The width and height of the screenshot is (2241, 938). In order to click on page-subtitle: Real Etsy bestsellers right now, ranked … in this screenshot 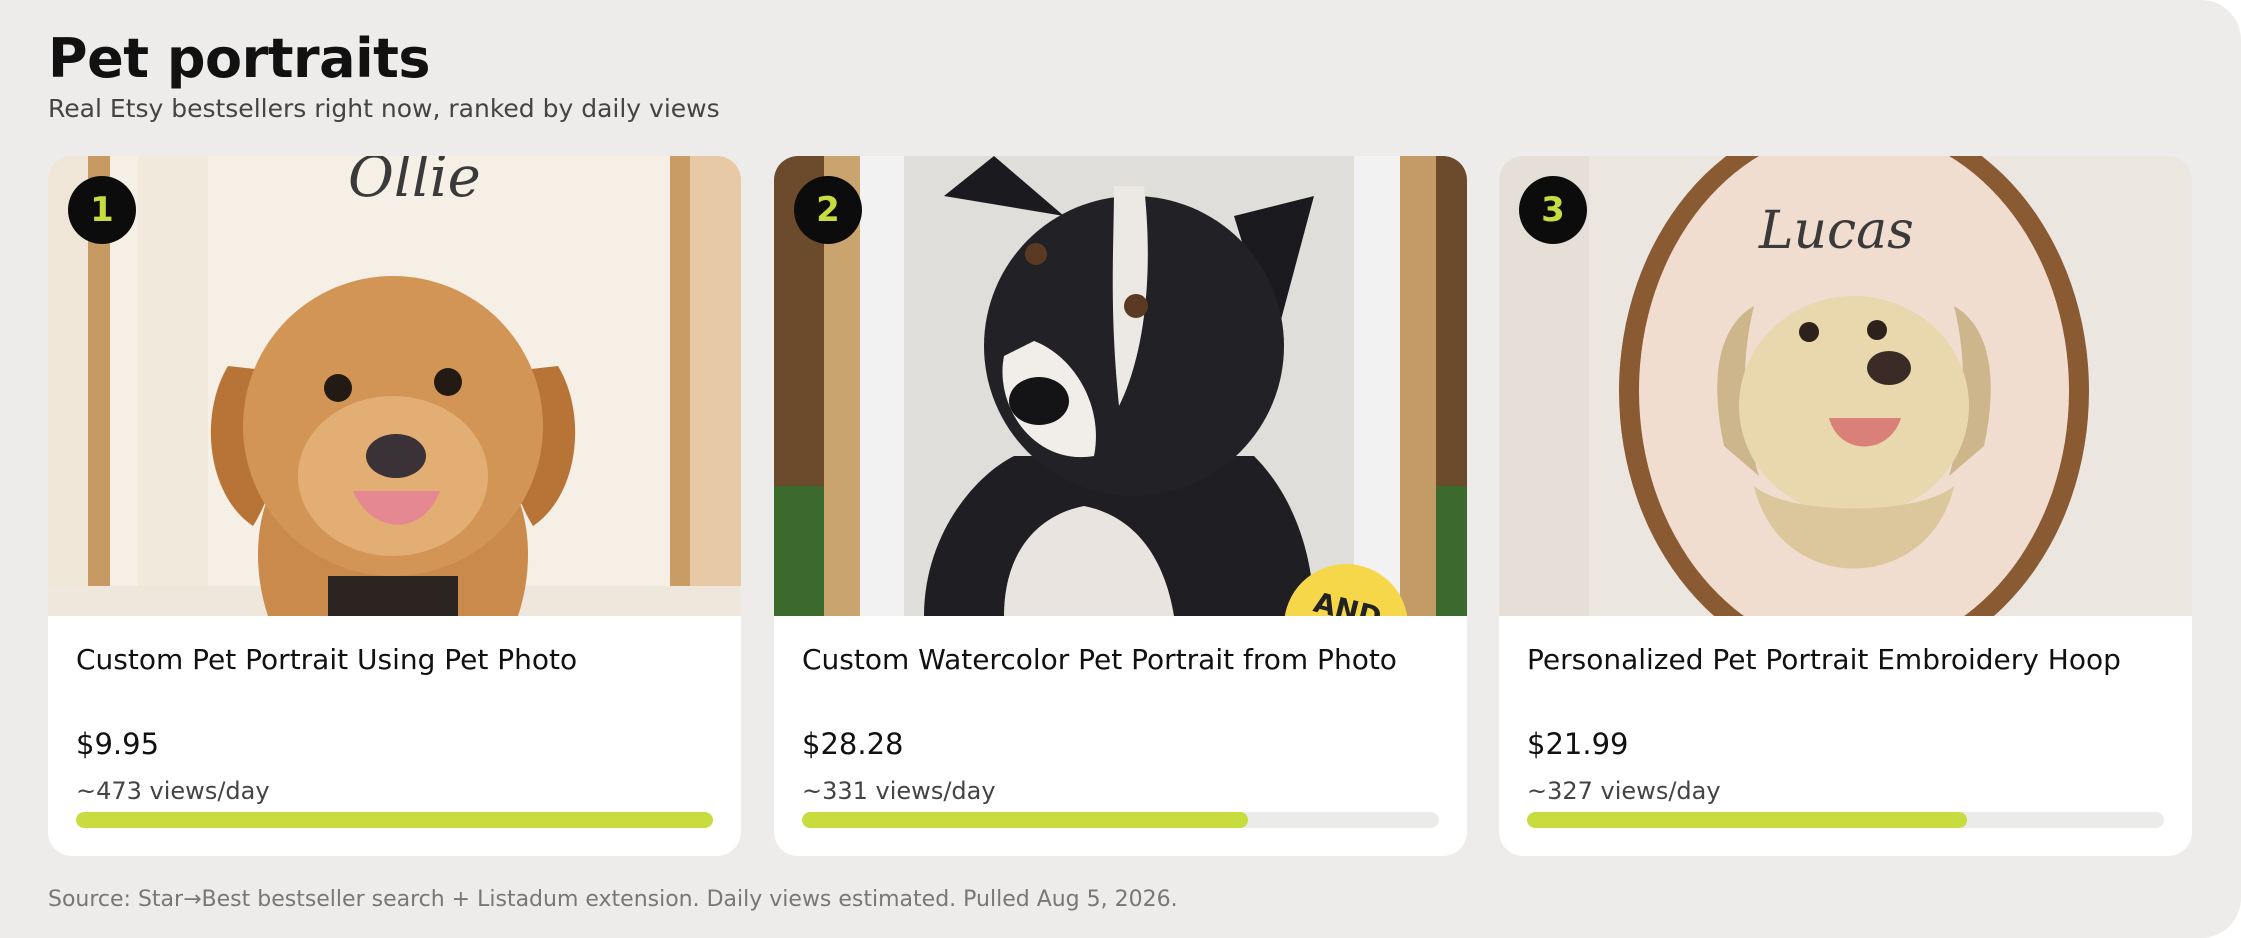, I will do `click(384, 108)`.